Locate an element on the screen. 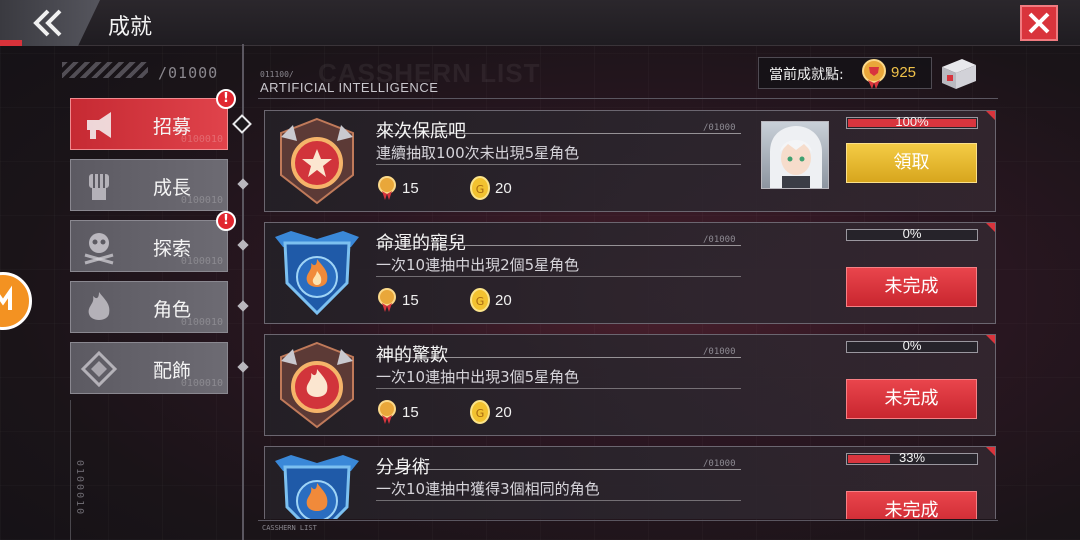  category-explore: 探索 0100010 is located at coordinates (149, 246).